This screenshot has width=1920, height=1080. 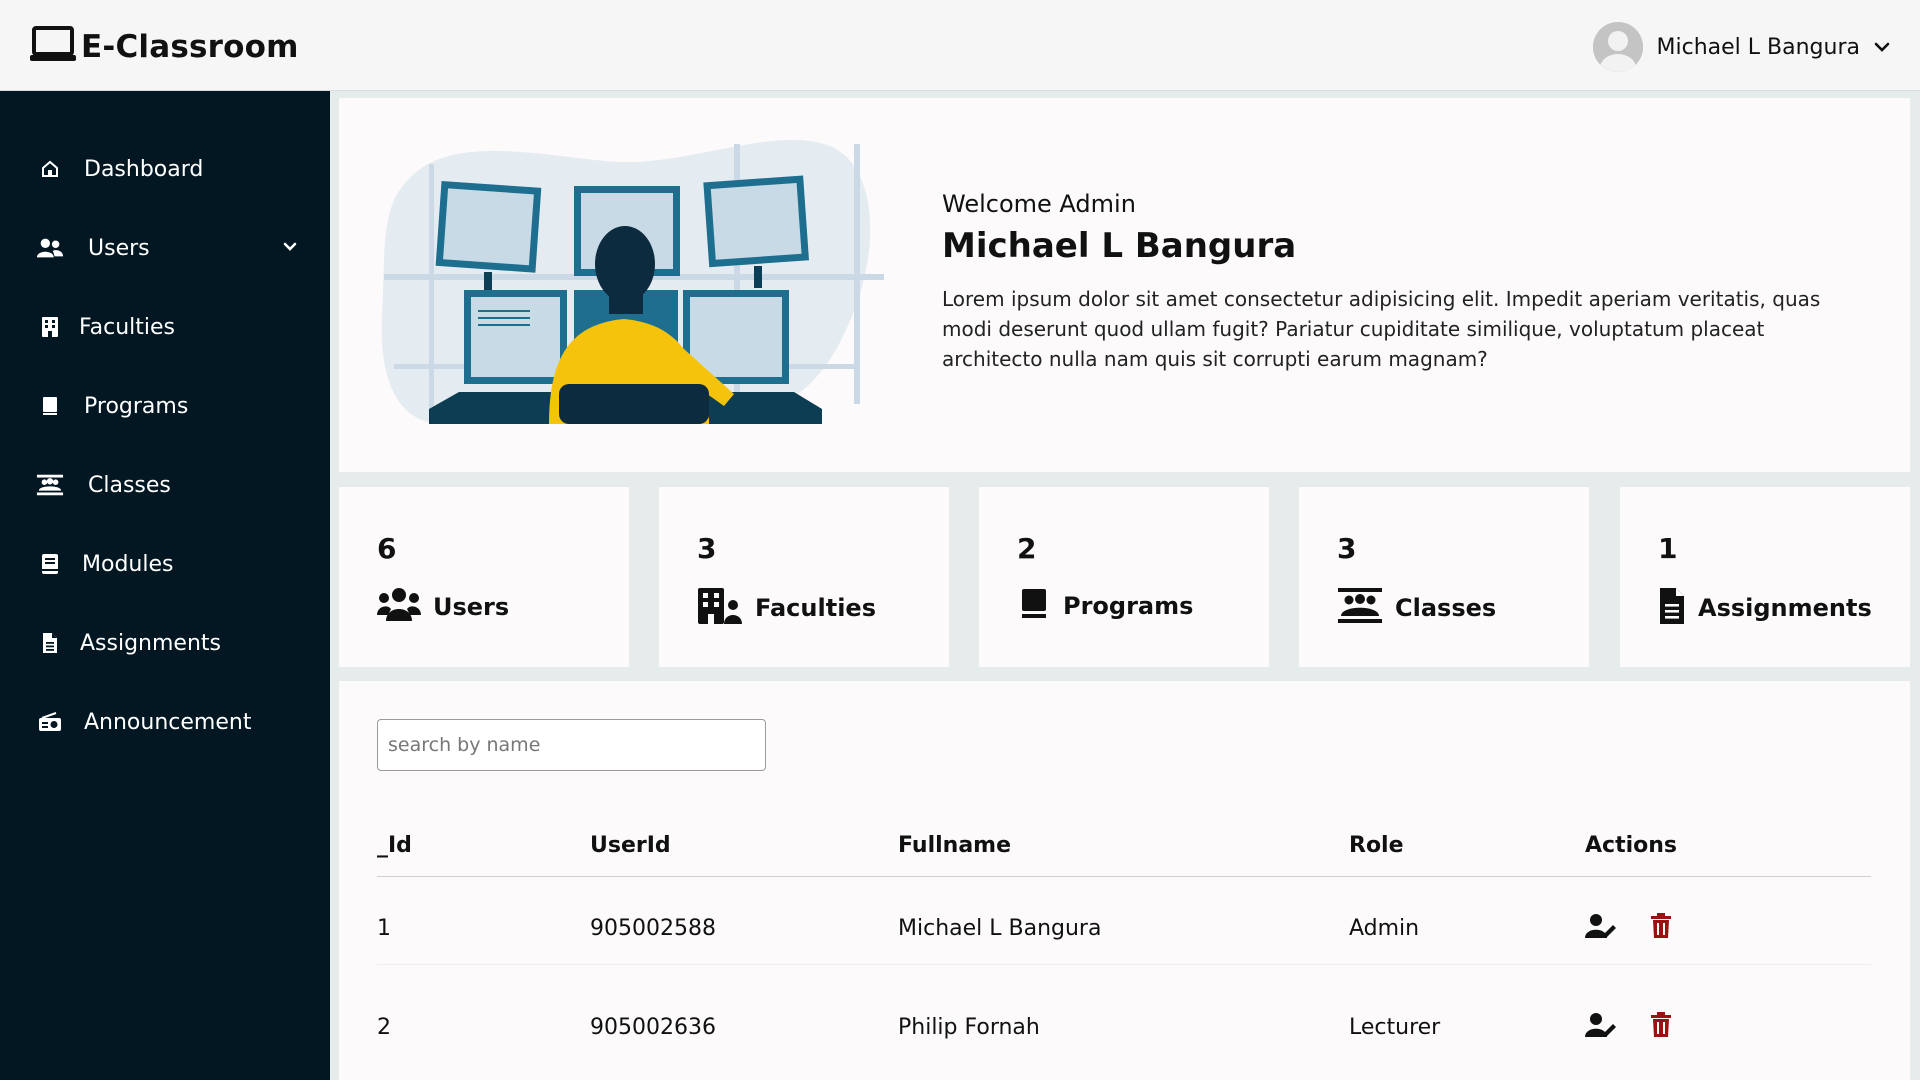 I want to click on sidebar-item-classes: Classes, so click(x=103, y=485).